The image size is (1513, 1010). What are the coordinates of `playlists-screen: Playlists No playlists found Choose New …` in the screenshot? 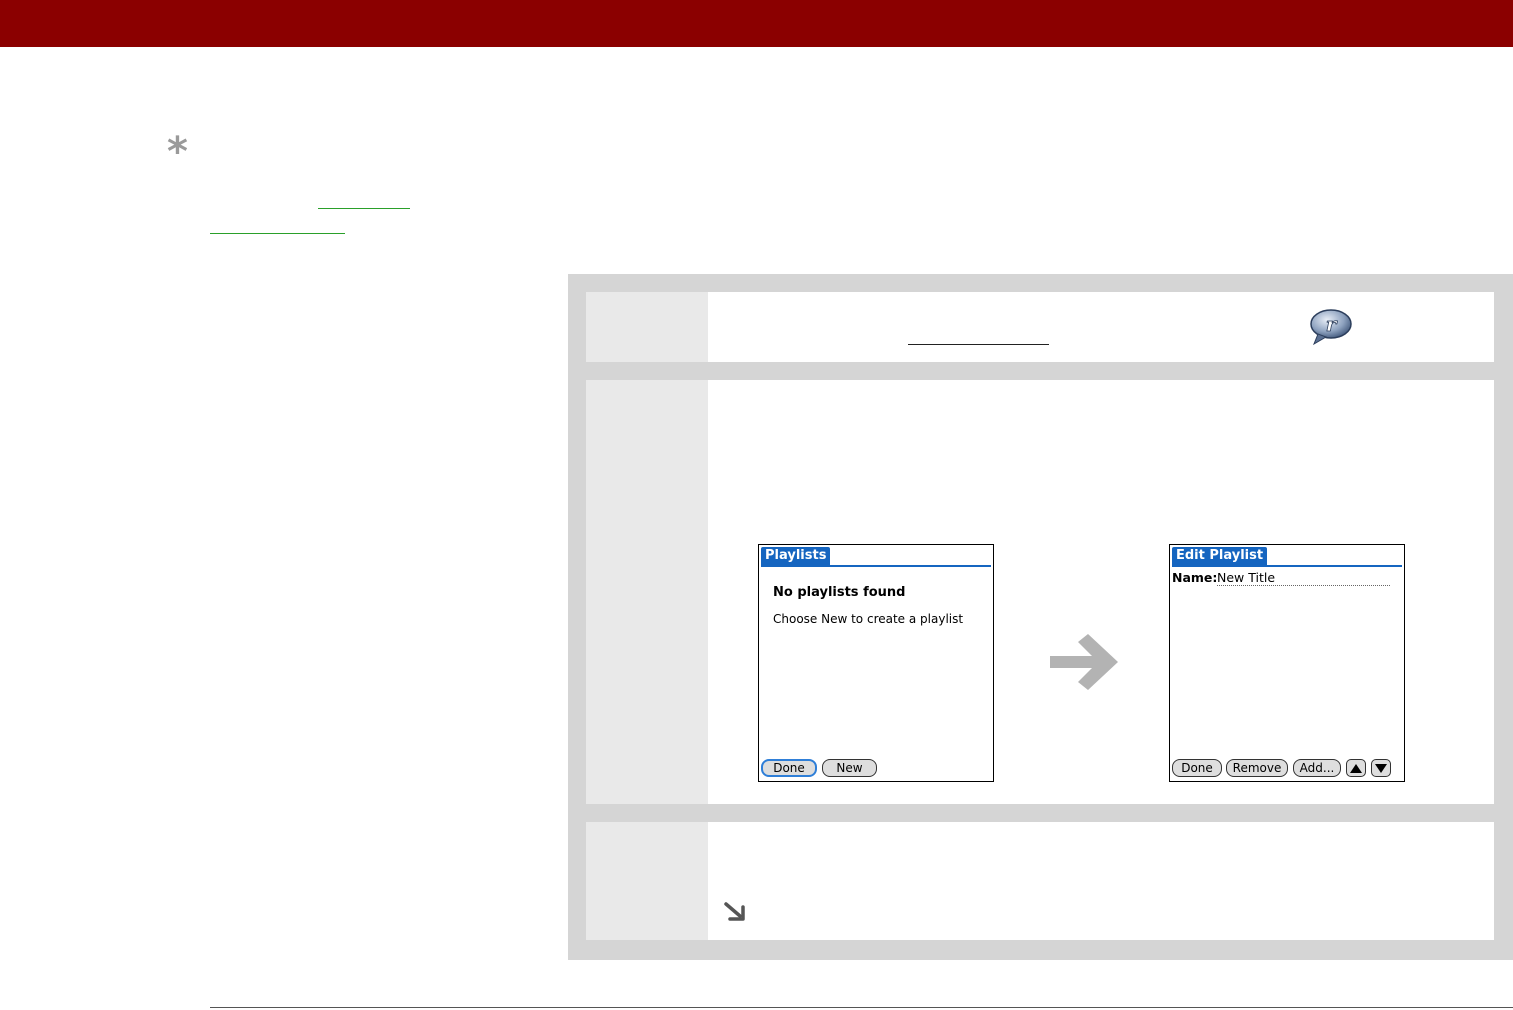 It's located at (876, 663).